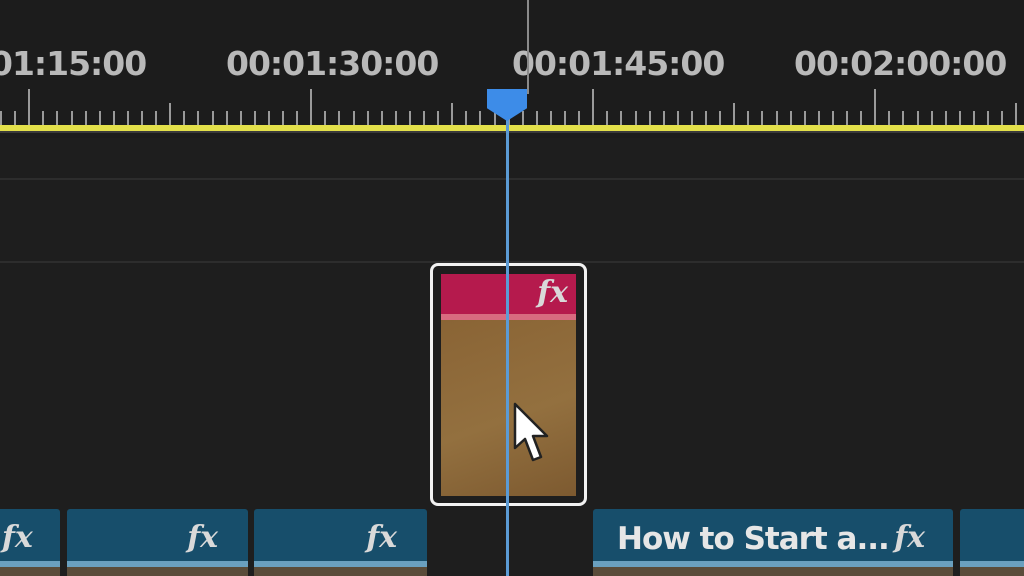  What do you see at coordinates (618, 63) in the screenshot?
I see `timecode-label: 00:01:45:00` at bounding box center [618, 63].